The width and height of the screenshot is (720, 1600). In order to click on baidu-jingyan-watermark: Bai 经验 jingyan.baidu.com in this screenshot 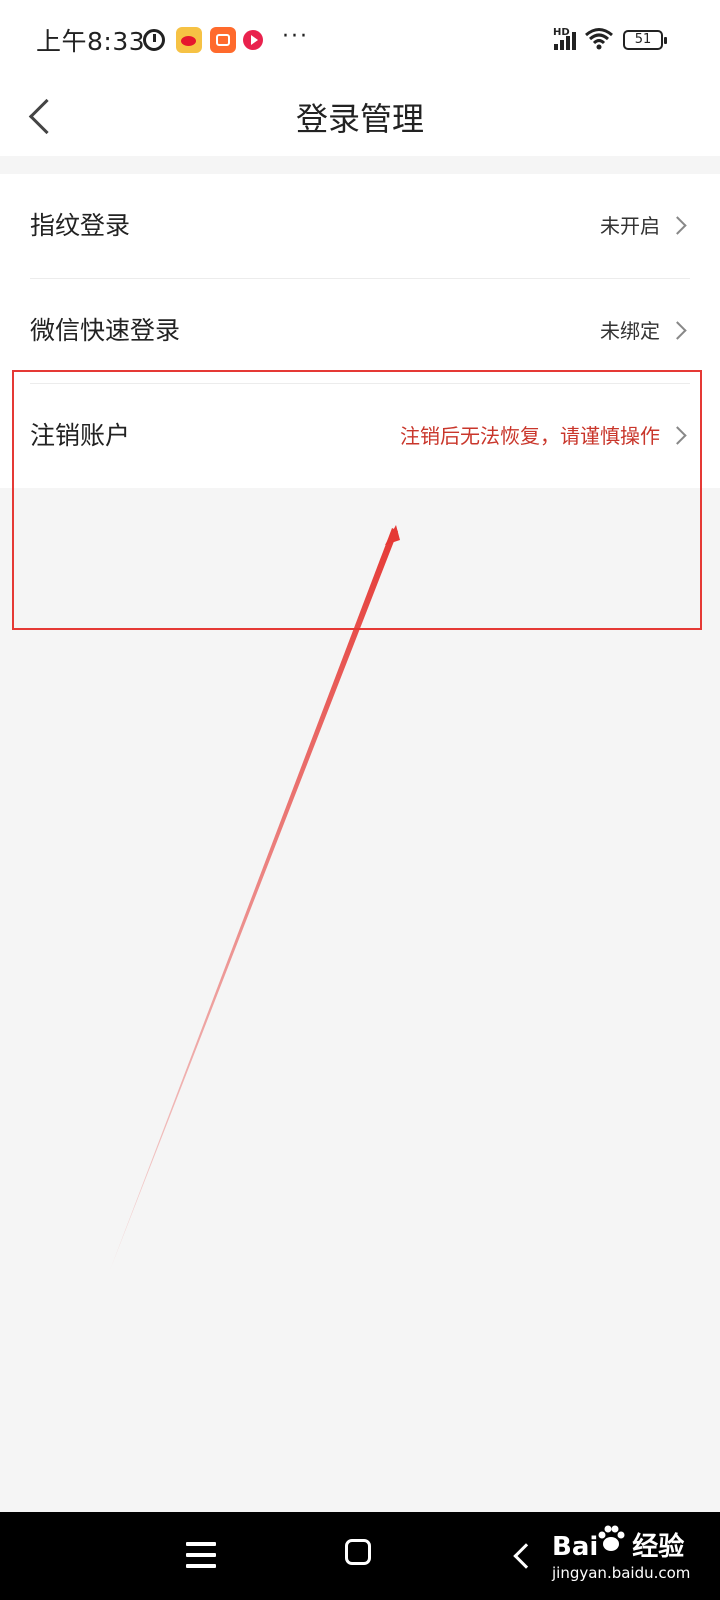, I will do `click(636, 1562)`.